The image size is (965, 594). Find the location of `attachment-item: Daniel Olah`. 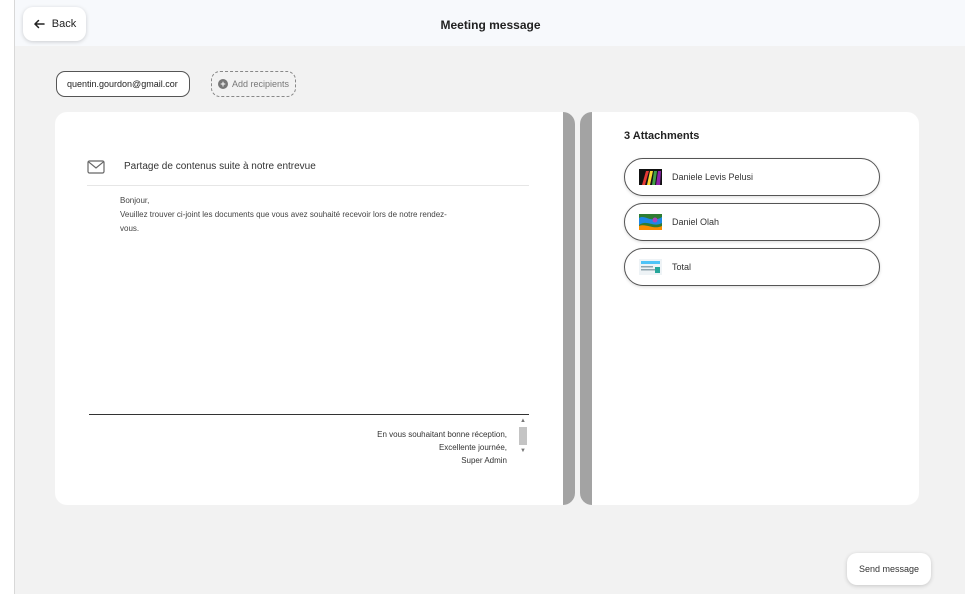

attachment-item: Daniel Olah is located at coordinates (752, 222).